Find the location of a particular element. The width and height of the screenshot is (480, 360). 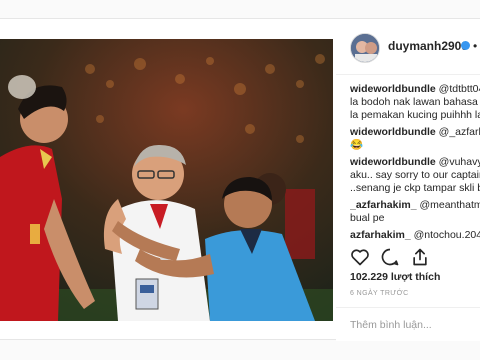

comment-mention: @_azfarha is located at coordinates (459, 132).